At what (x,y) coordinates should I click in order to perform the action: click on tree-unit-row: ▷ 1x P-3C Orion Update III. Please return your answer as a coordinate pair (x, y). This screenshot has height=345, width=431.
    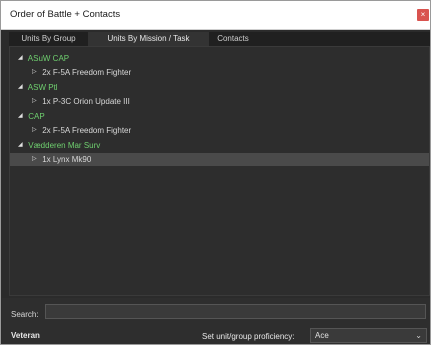
    Looking at the image, I should click on (220, 101).